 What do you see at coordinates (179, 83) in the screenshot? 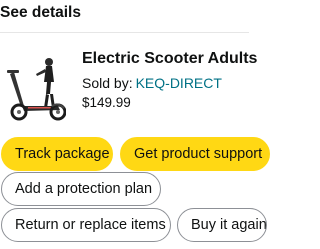
I see `seller-link: KEQ-DIRECT` at bounding box center [179, 83].